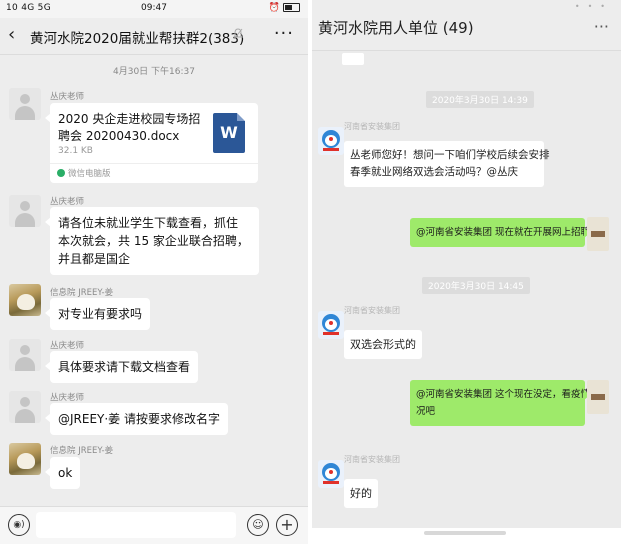  I want to click on message-timestamp: 2020年3月30日 14:39, so click(480, 99).